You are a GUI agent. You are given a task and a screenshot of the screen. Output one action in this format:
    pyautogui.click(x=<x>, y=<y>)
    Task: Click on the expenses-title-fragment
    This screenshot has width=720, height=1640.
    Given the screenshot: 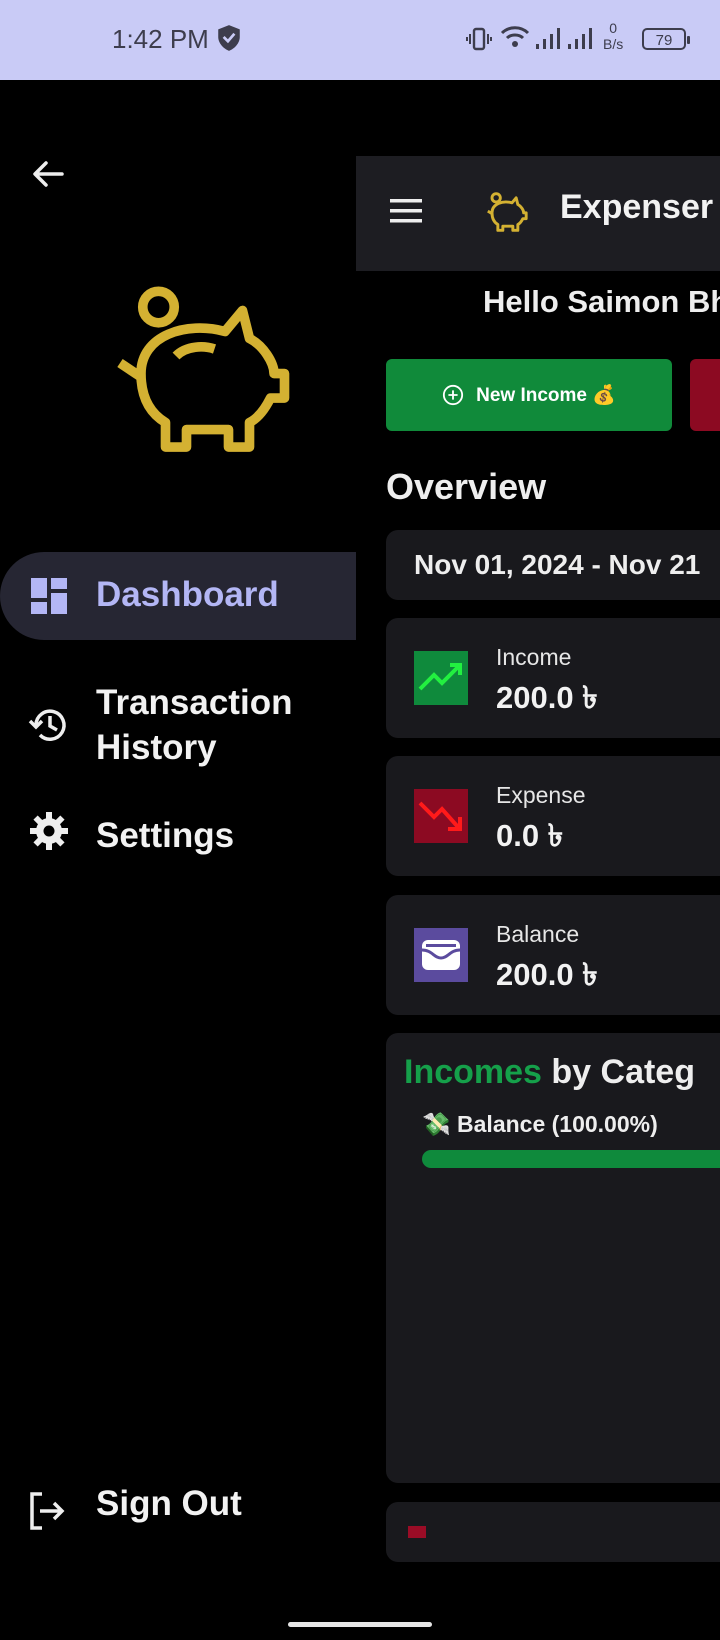 What is the action you would take?
    pyautogui.click(x=417, y=1532)
    